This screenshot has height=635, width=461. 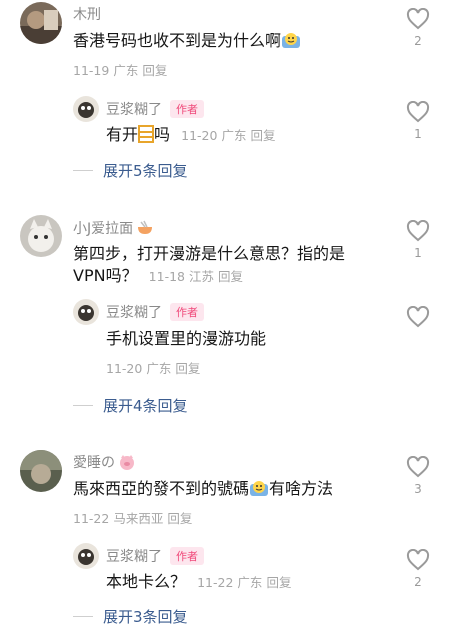 What do you see at coordinates (199, 581) in the screenshot?
I see `reply-text: 本地卡么？ 11-22 广东 回复` at bounding box center [199, 581].